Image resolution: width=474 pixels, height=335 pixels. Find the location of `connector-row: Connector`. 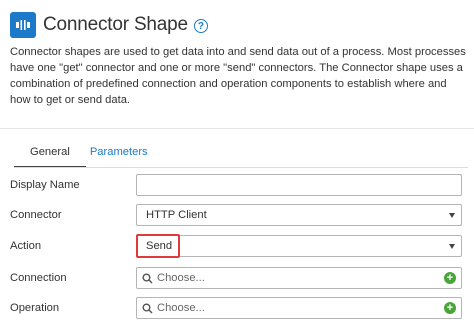

connector-row: Connector is located at coordinates (36, 215).